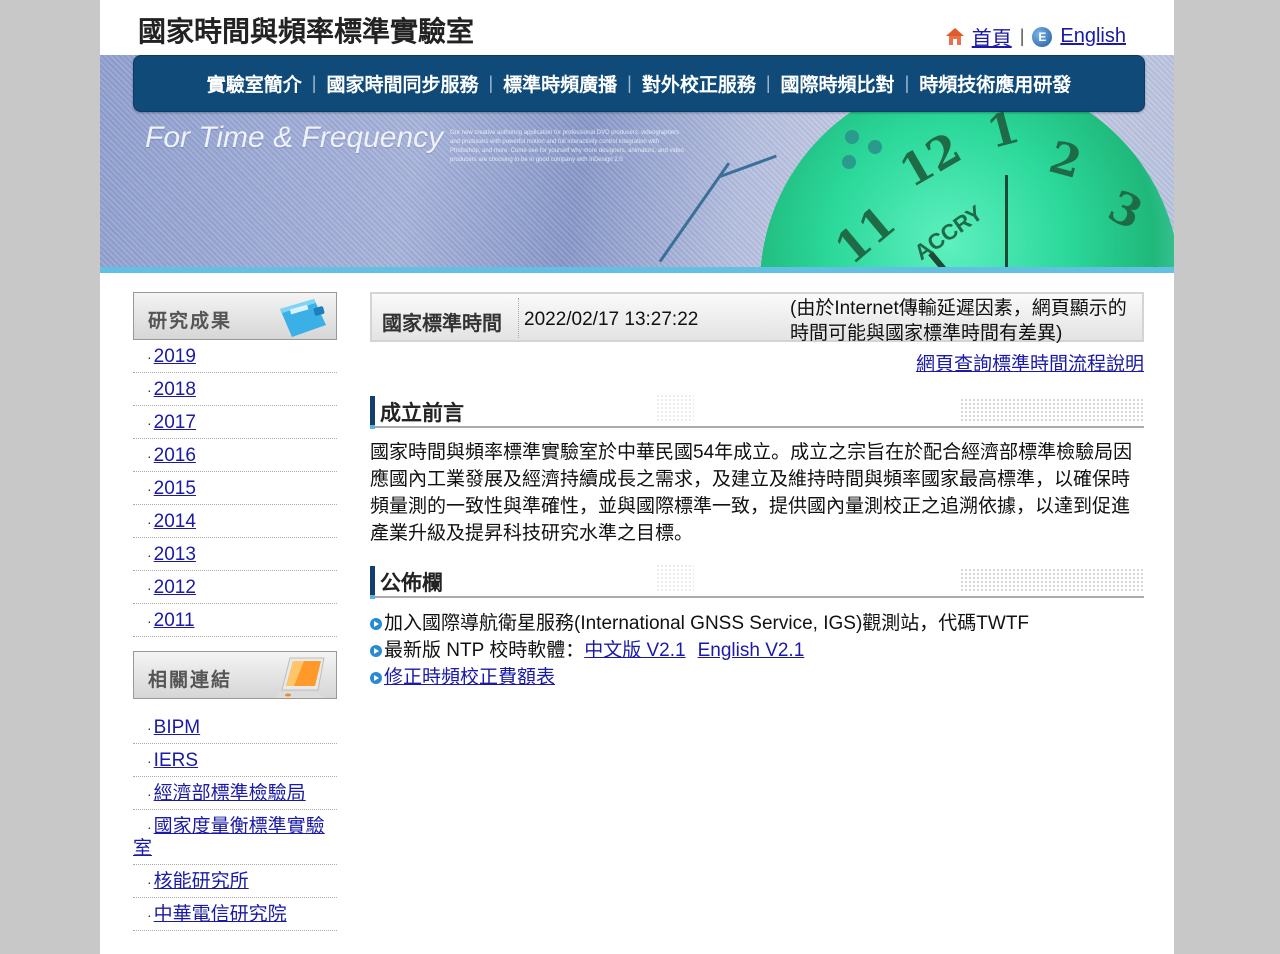 The image size is (1280, 954). Describe the element at coordinates (235, 727) in the screenshot. I see `list-item: · BIPM` at that location.